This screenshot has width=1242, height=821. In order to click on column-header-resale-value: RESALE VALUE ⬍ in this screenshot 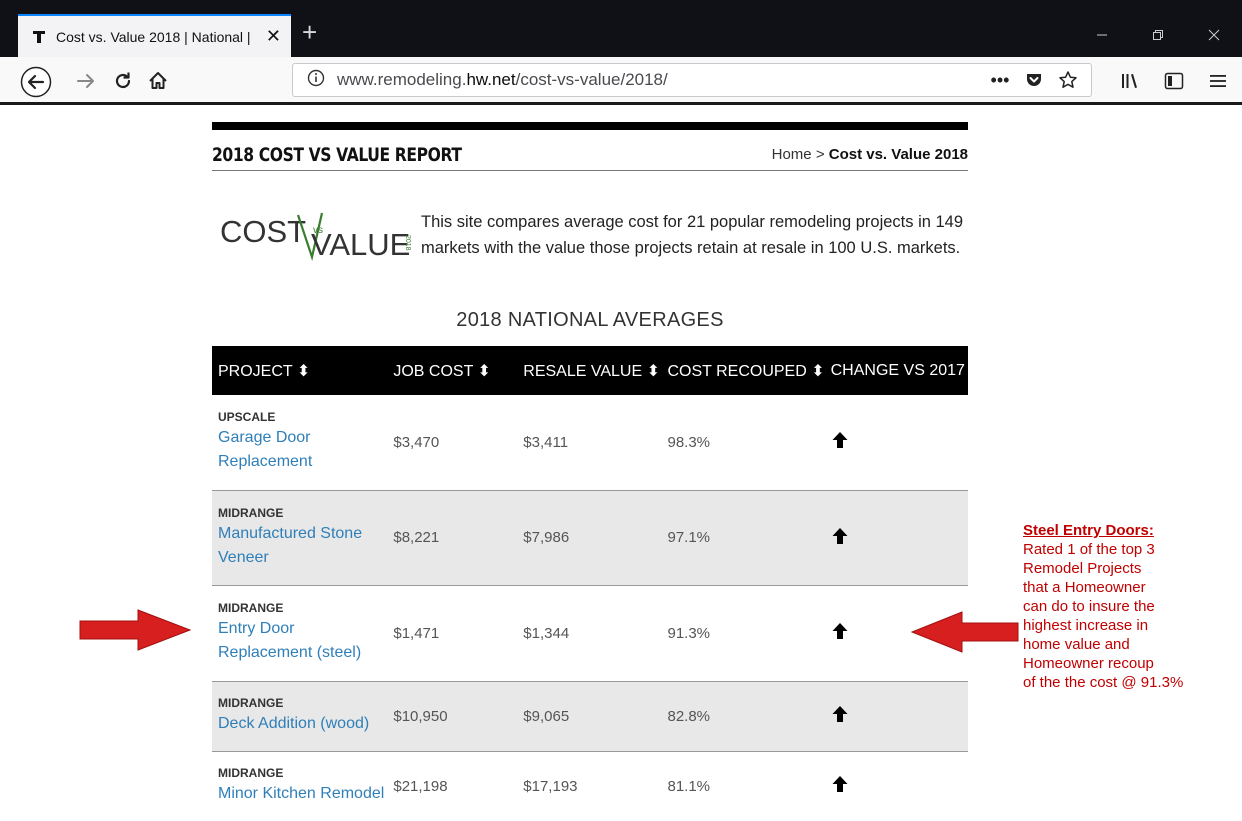, I will do `click(589, 370)`.